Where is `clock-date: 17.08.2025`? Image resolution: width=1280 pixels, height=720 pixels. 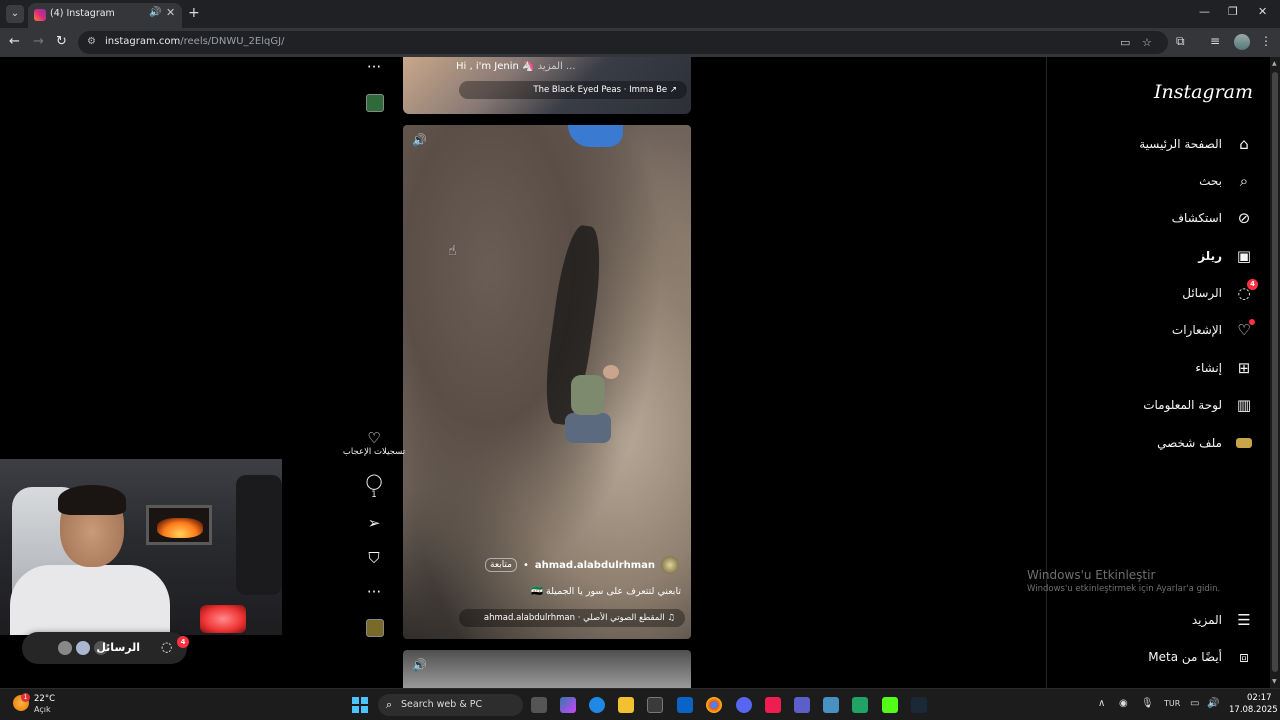 clock-date: 17.08.2025 is located at coordinates (1253, 710).